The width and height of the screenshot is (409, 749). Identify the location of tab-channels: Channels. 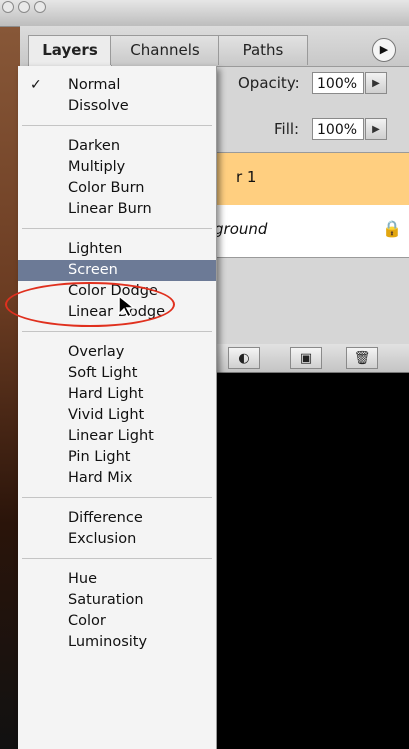
(165, 50).